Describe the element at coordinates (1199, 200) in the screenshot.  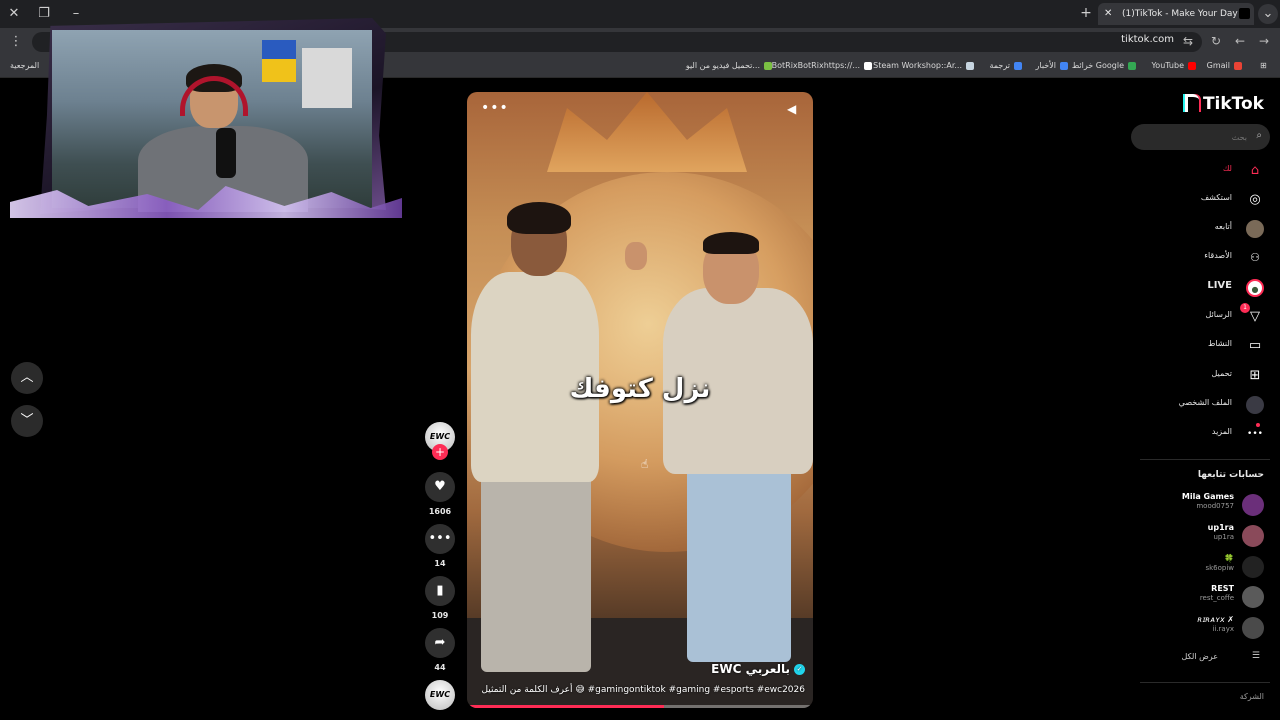
I see `sidebar-item-explore: استكشف ◎` at that location.